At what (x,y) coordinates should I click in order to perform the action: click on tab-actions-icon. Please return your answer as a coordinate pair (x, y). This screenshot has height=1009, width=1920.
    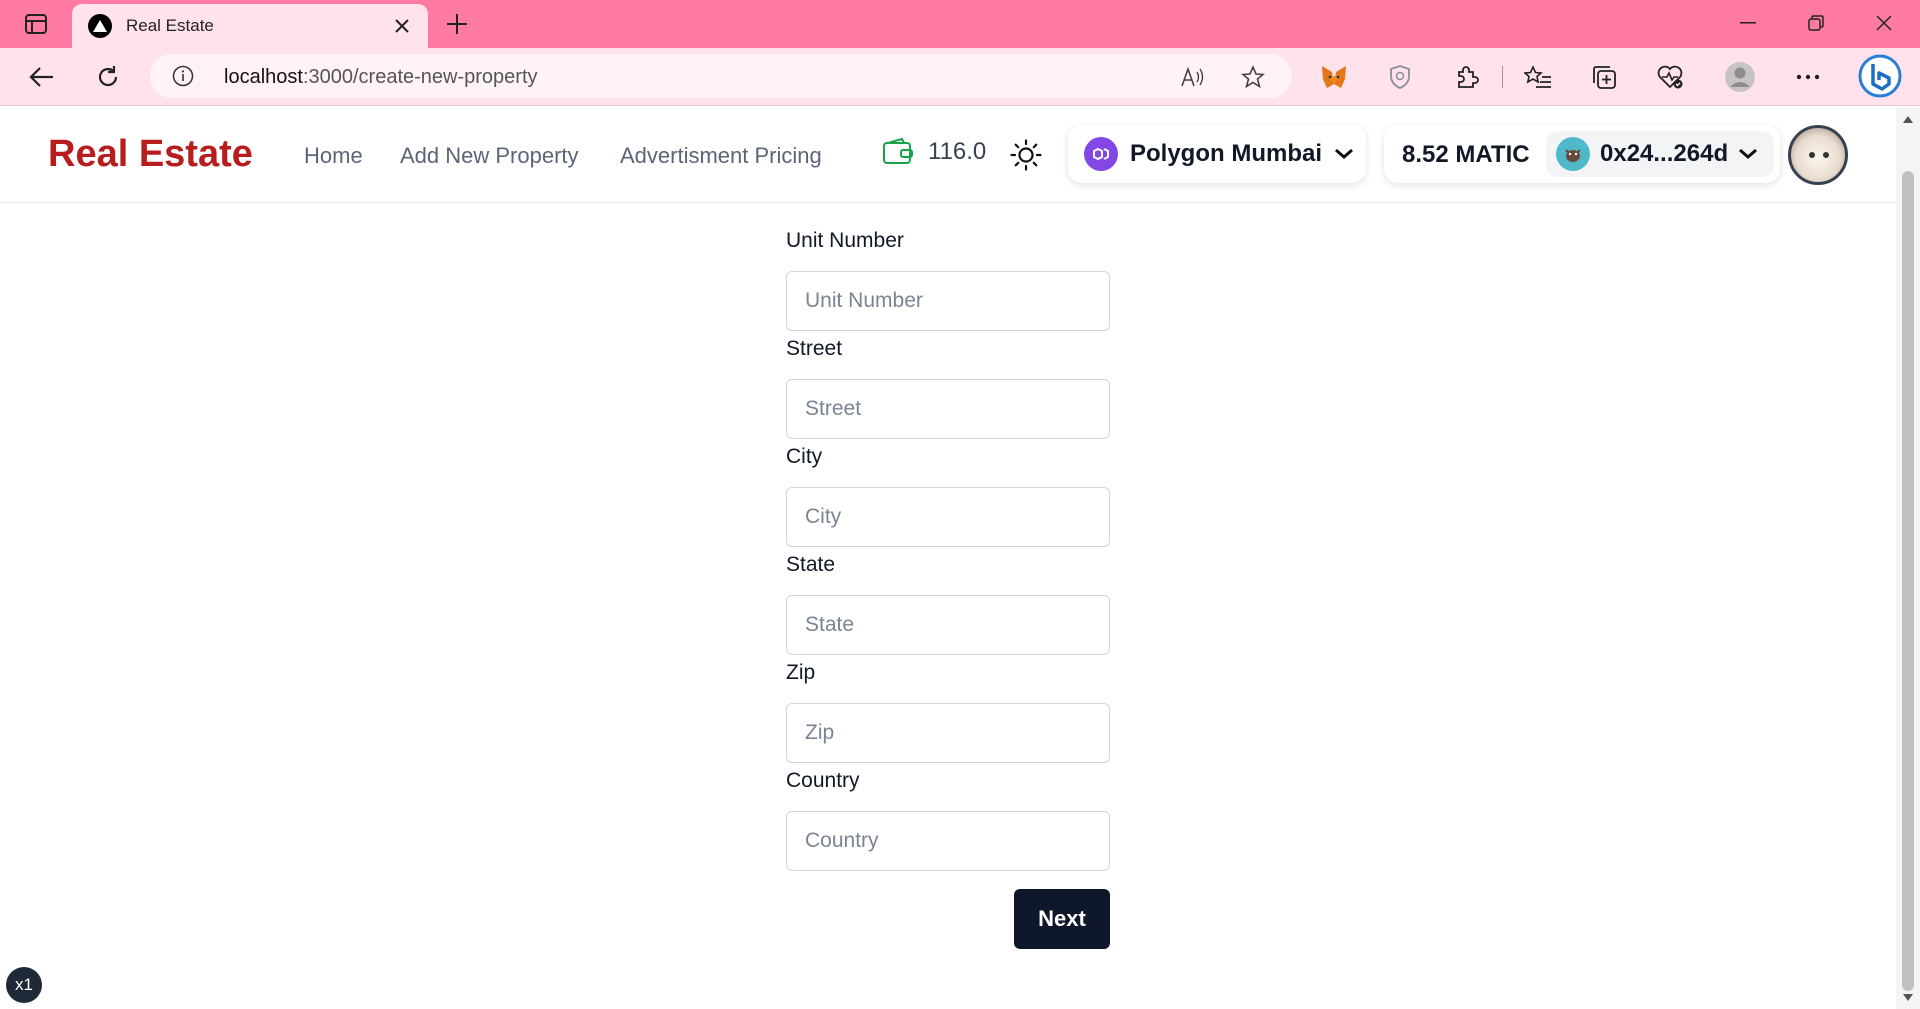
    Looking at the image, I should click on (36, 24).